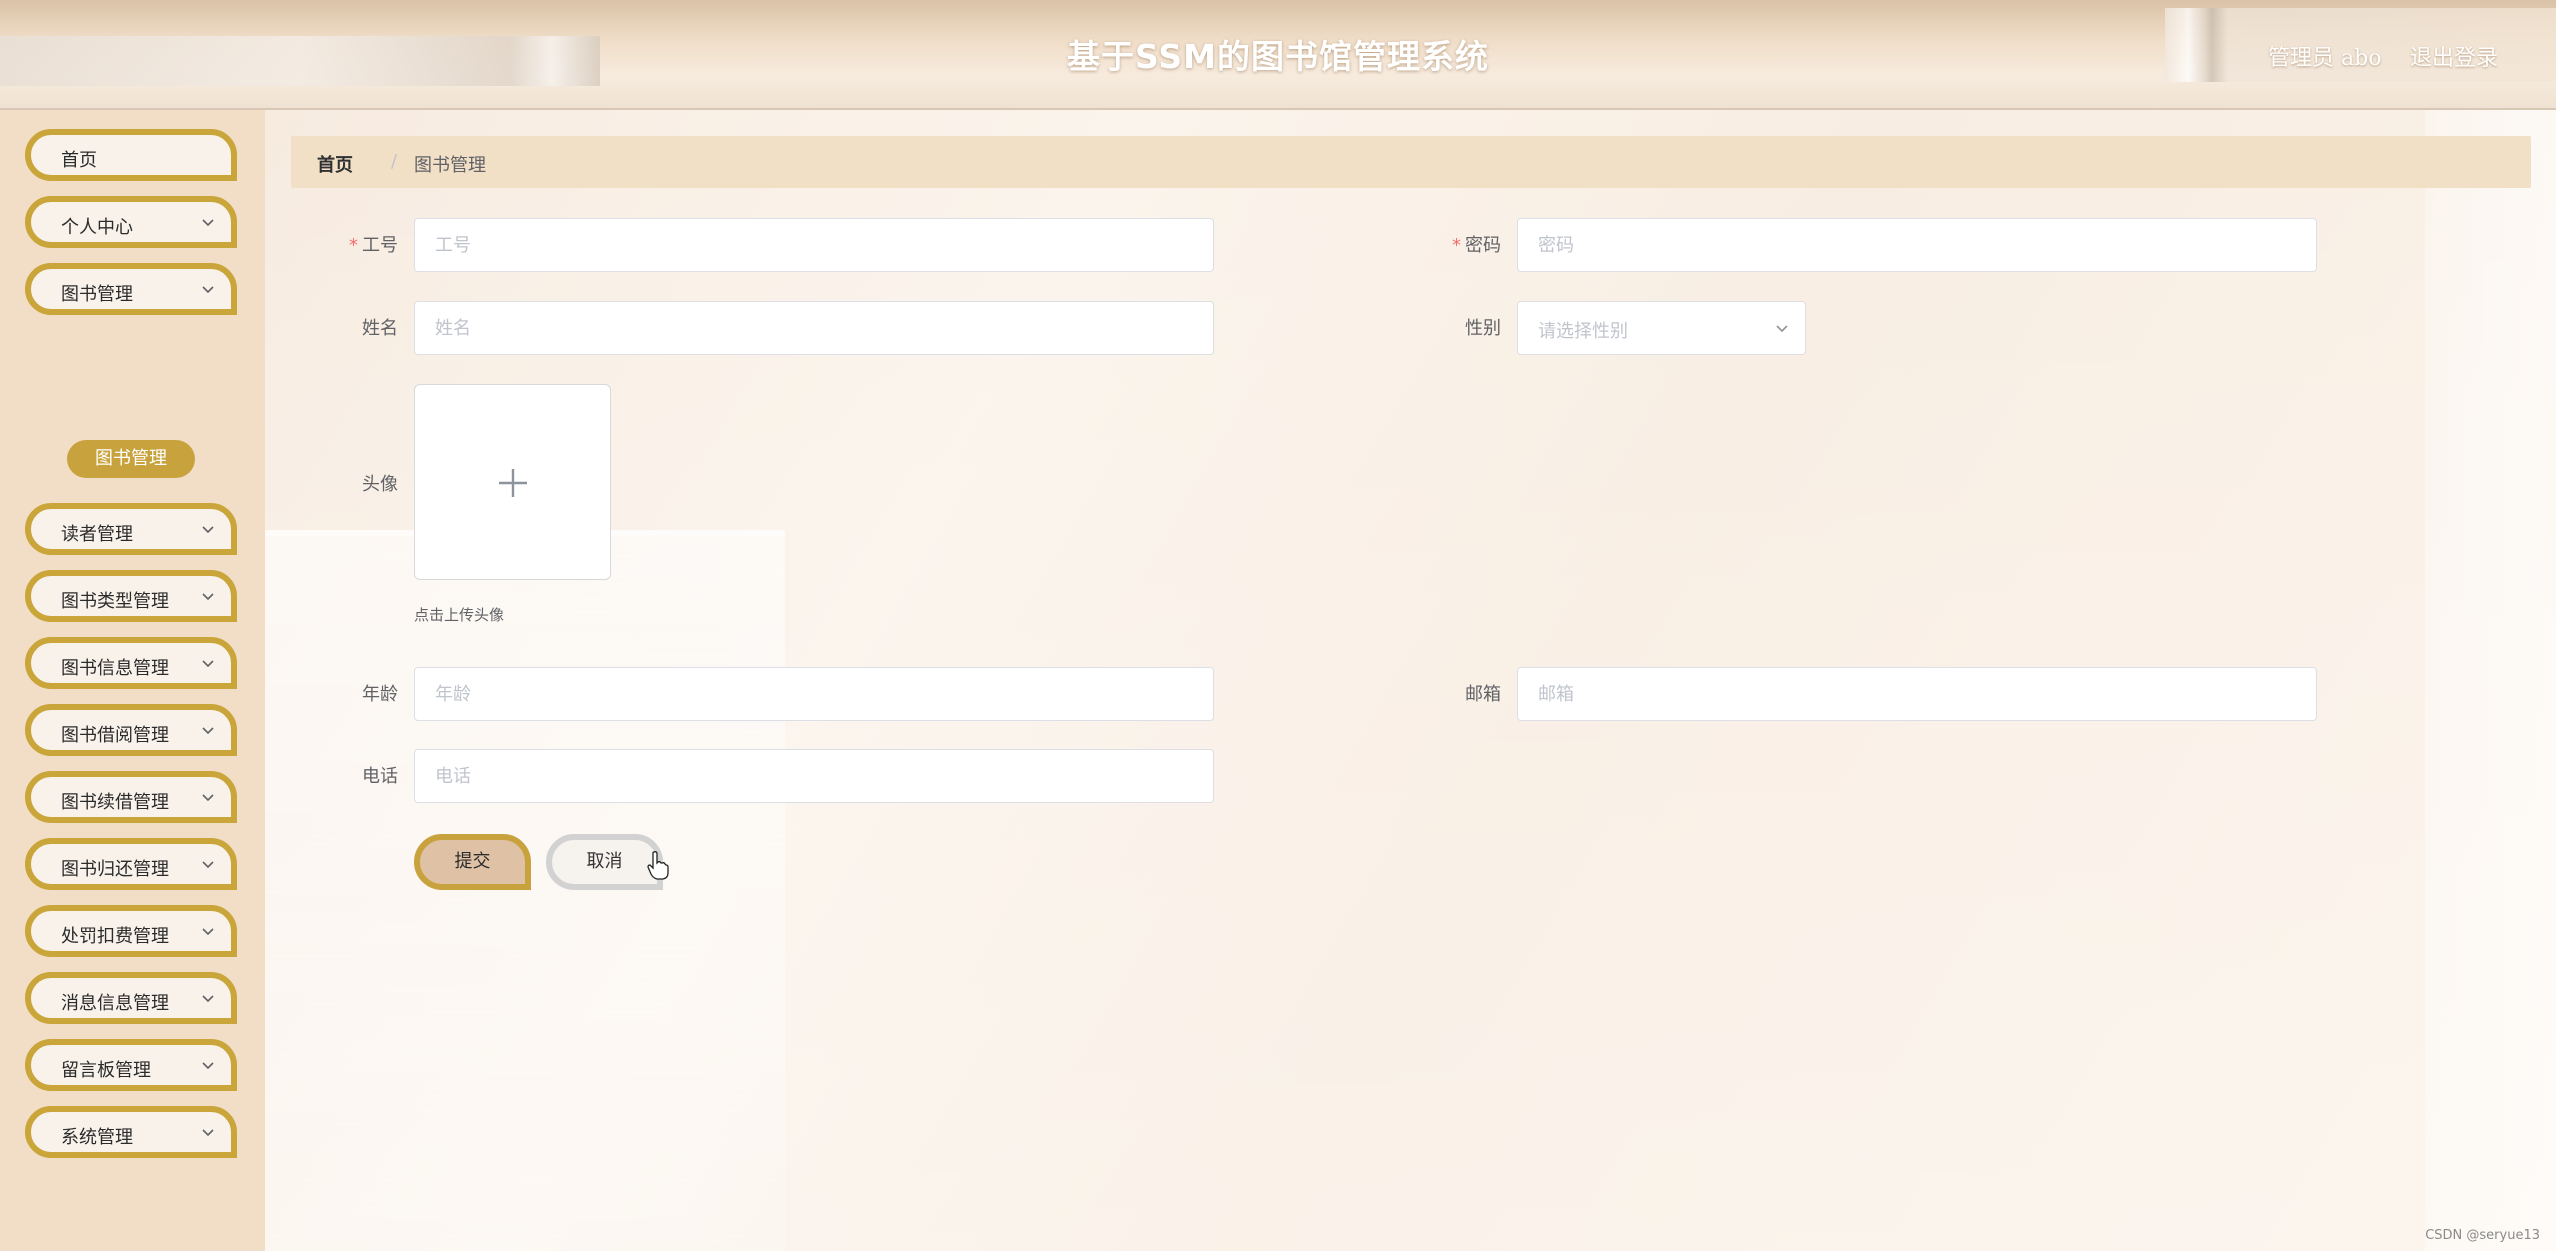  What do you see at coordinates (115, 735) in the screenshot?
I see `sidebar-item-label: 图书借阅管理` at bounding box center [115, 735].